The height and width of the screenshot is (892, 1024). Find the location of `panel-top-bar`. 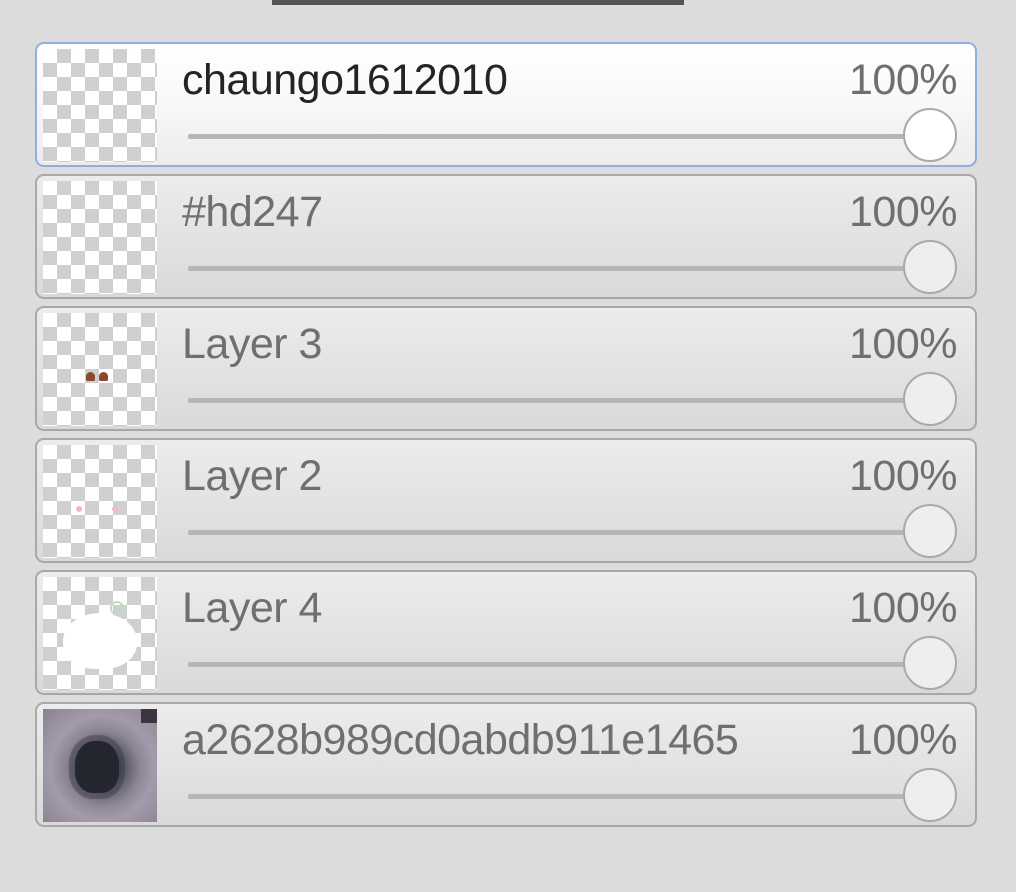

panel-top-bar is located at coordinates (478, 2).